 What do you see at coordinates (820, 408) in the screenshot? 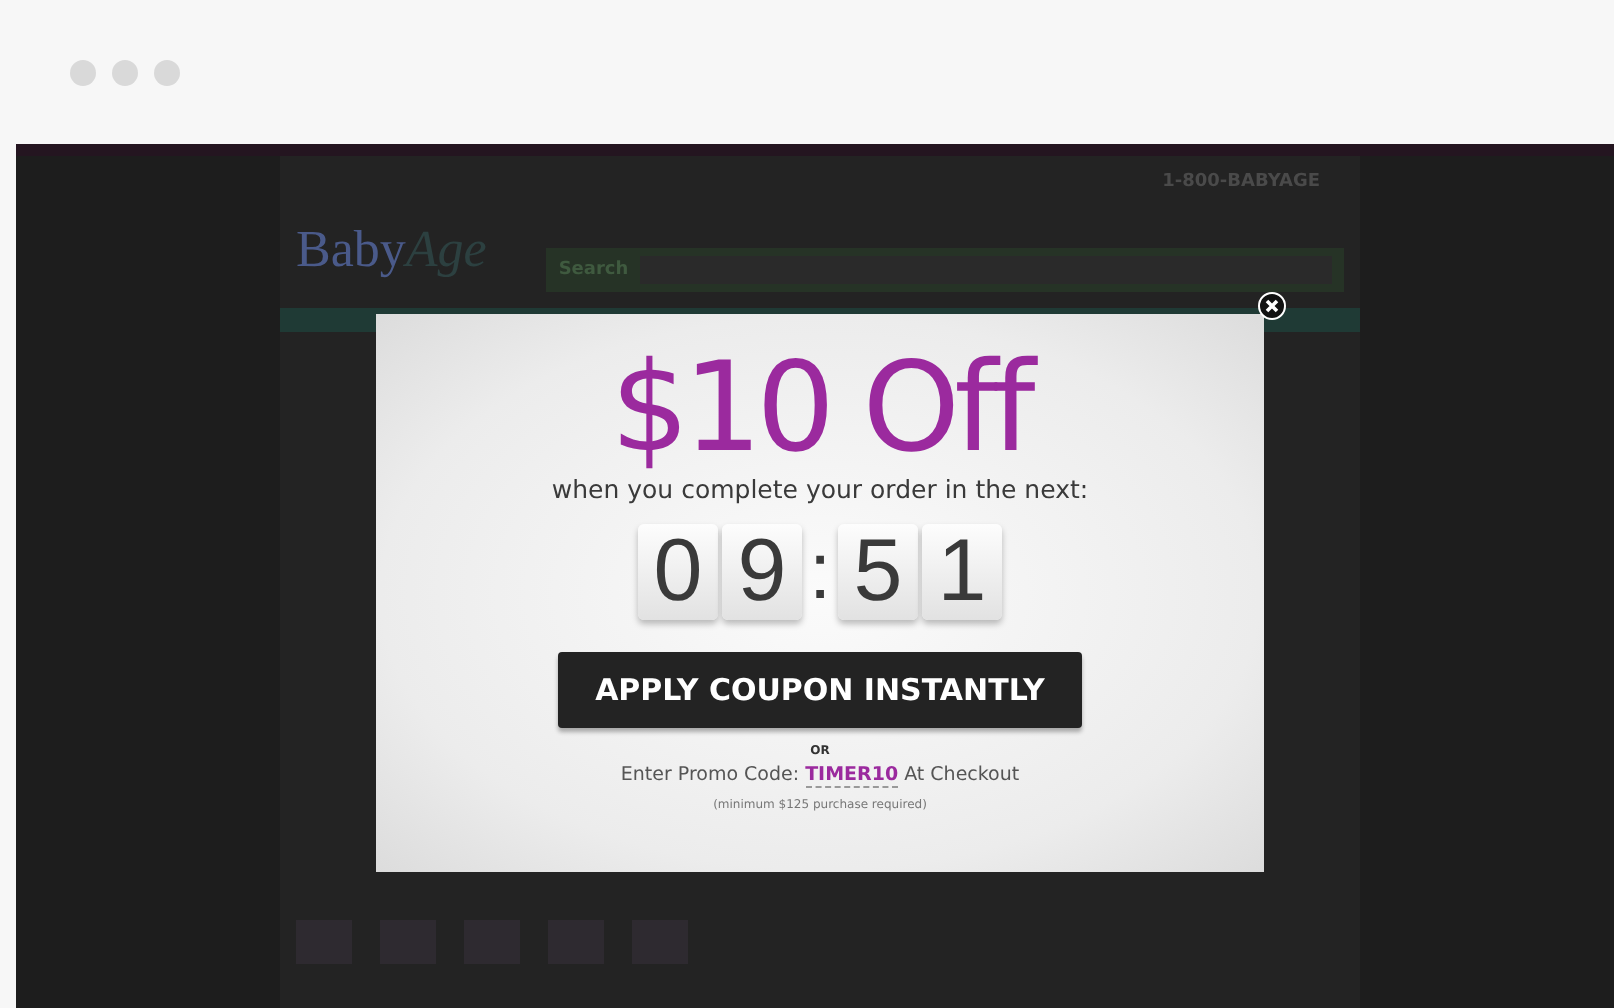
I see `headline: $10 Off` at bounding box center [820, 408].